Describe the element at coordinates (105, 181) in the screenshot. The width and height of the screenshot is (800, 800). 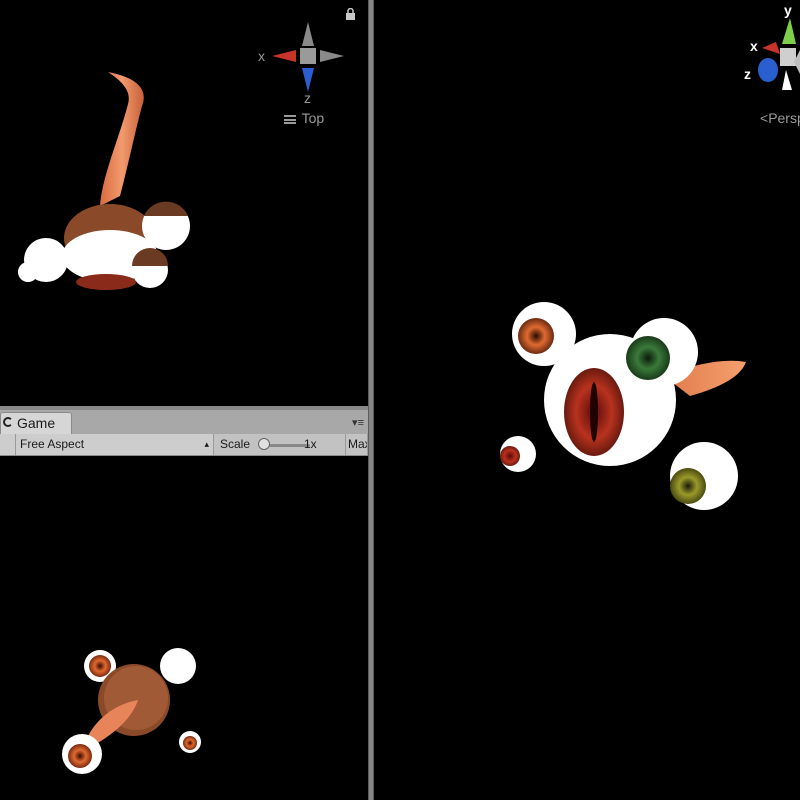
I see `creature-object` at that location.